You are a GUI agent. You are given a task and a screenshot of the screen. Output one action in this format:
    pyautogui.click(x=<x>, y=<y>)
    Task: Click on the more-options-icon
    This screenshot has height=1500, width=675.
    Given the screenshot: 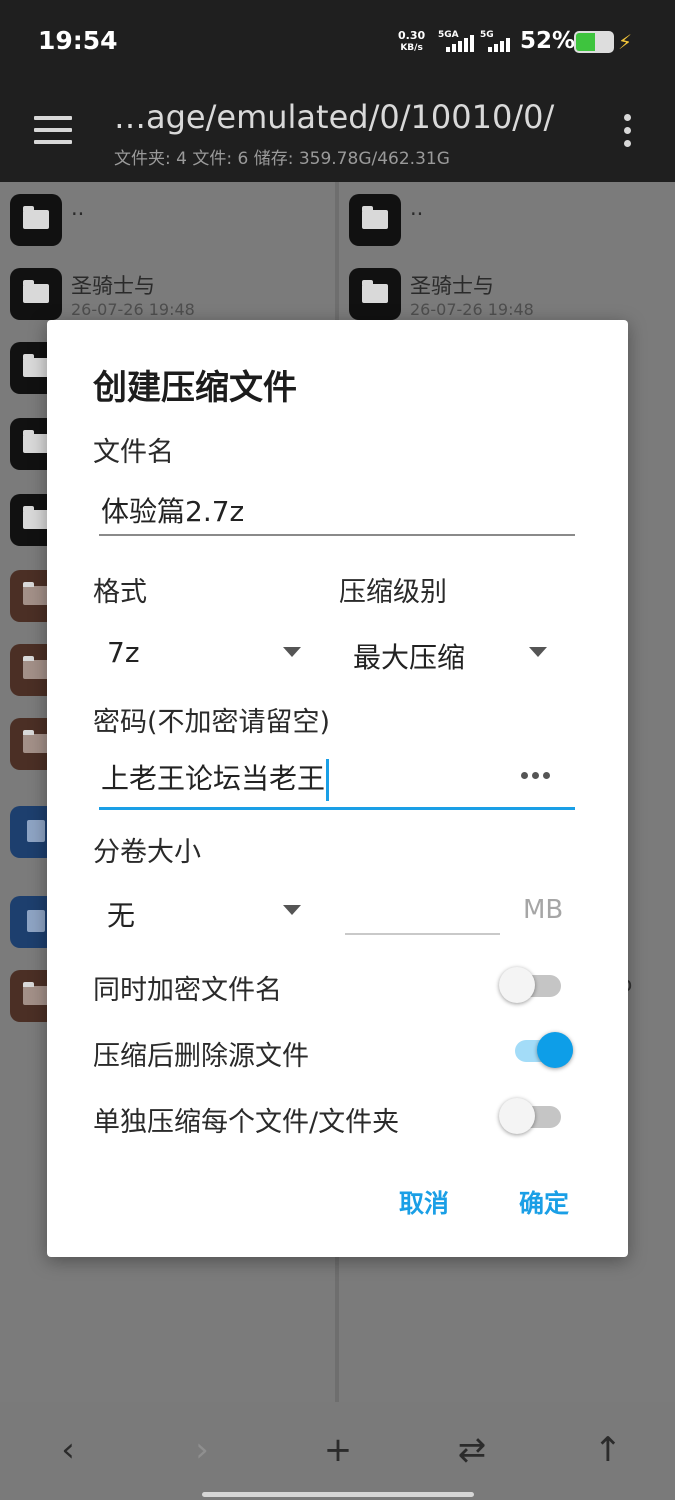 What is the action you would take?
    pyautogui.click(x=629, y=134)
    